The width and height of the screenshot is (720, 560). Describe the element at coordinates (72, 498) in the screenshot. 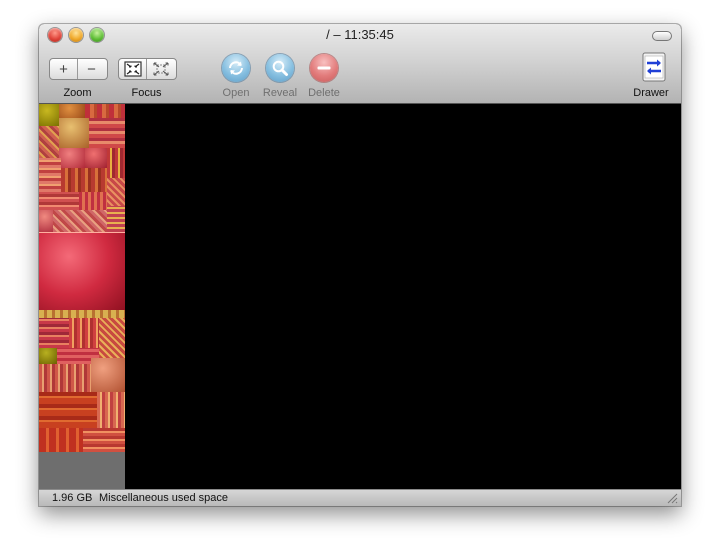

I see `status-size: 1.96 GB` at that location.